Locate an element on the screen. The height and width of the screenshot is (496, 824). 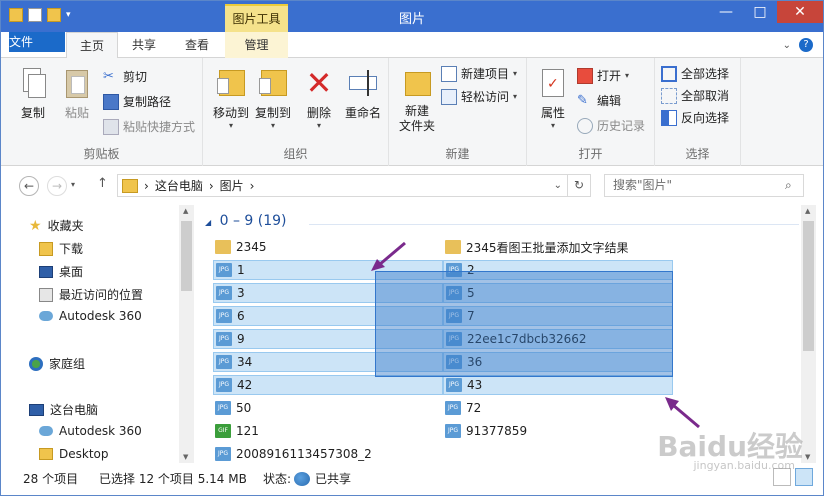
up-arrow-icon: ↑ is located at coordinates (102, 183).